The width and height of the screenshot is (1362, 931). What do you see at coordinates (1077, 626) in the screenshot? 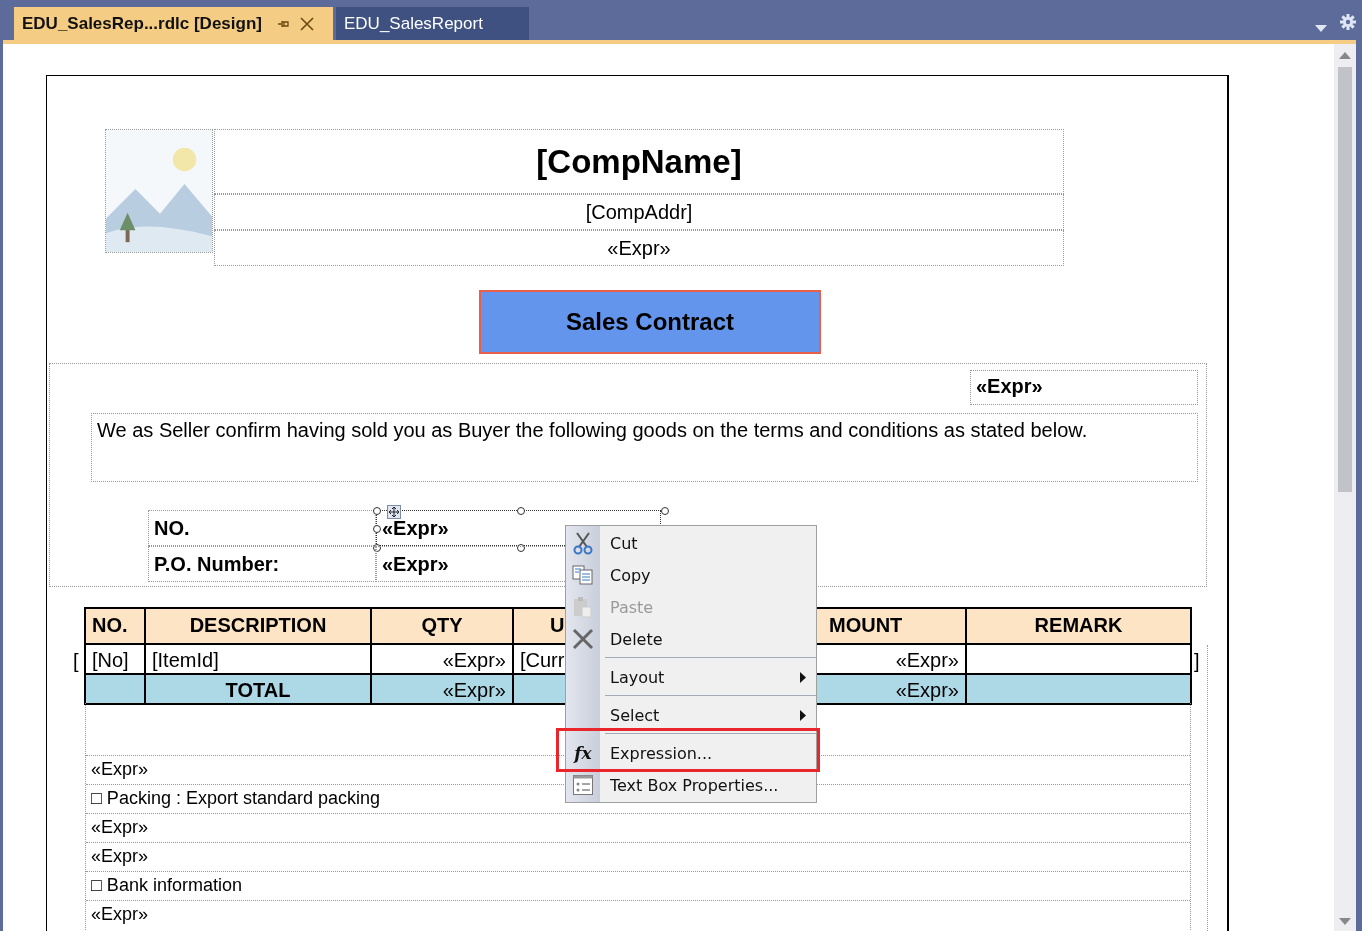
I see `column-header: REMARK` at bounding box center [1077, 626].